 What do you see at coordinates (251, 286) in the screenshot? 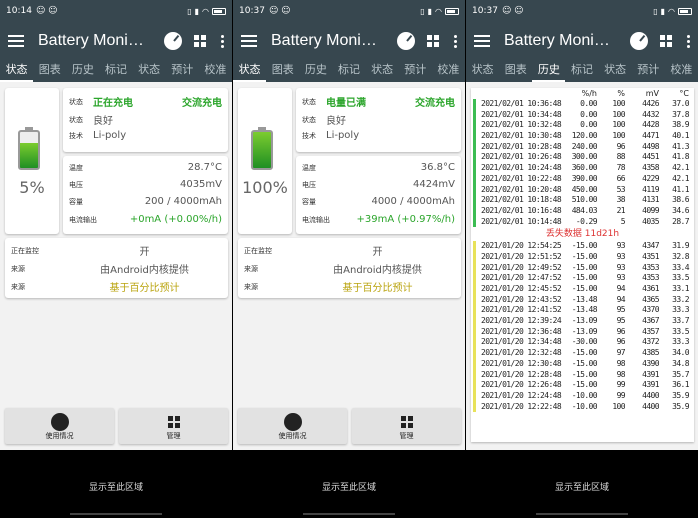
I see `source-label-2: 来源` at bounding box center [251, 286].